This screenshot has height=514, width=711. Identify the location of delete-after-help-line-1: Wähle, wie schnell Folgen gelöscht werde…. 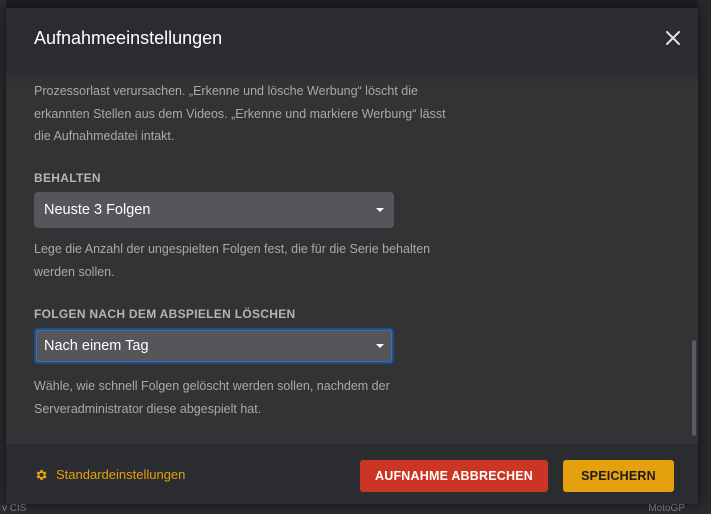
(212, 386).